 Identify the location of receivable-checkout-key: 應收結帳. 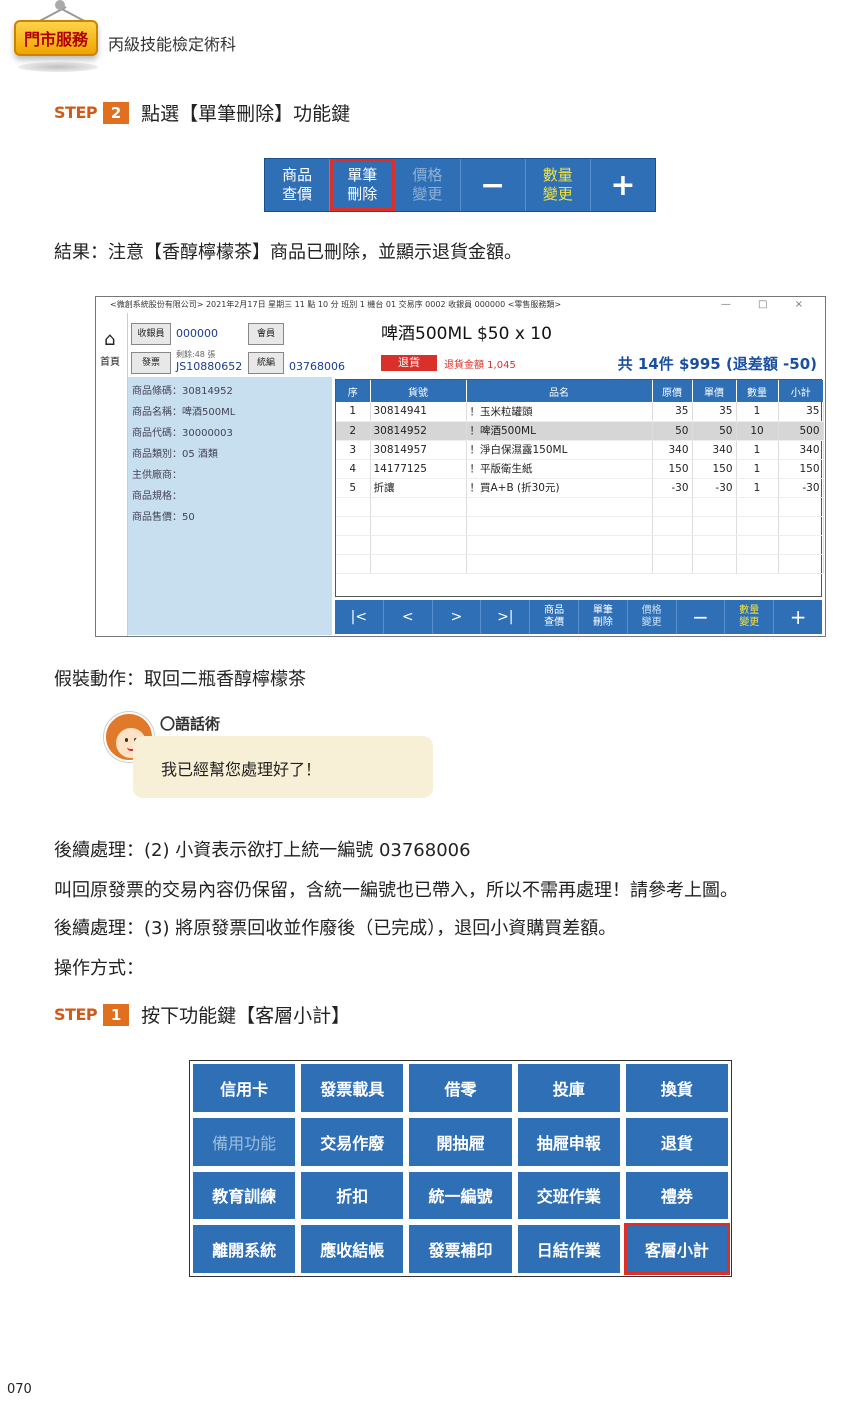
(352, 1249).